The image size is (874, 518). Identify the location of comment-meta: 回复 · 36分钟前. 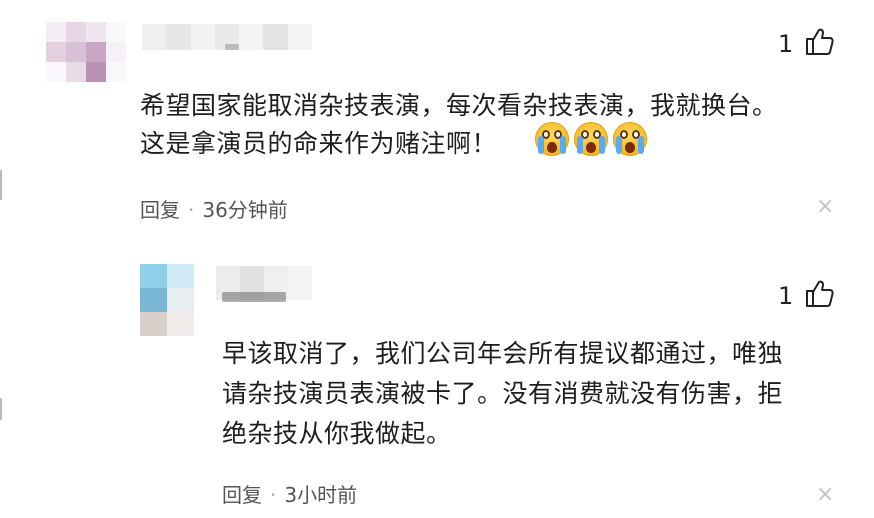
(214, 208).